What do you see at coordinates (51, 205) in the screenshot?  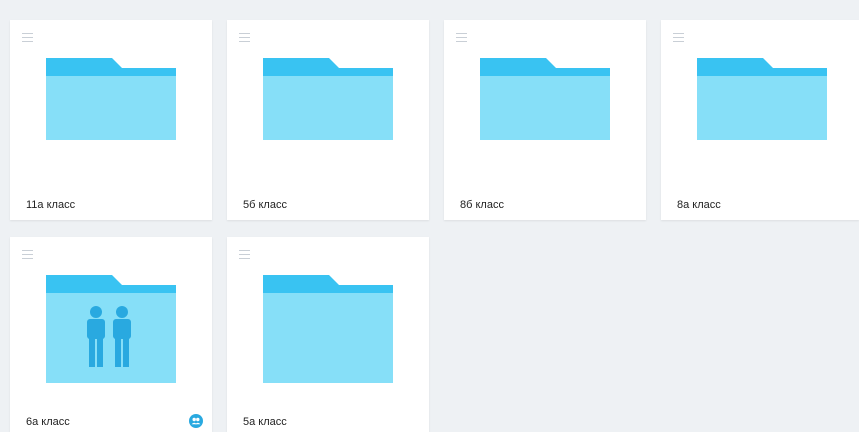 I see `folder-label: 11а класс` at bounding box center [51, 205].